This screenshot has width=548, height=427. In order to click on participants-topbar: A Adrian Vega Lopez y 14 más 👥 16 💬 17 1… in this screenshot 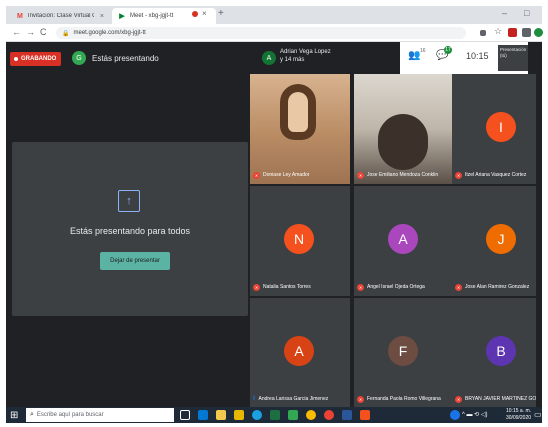, I will do `click(396, 58)`.